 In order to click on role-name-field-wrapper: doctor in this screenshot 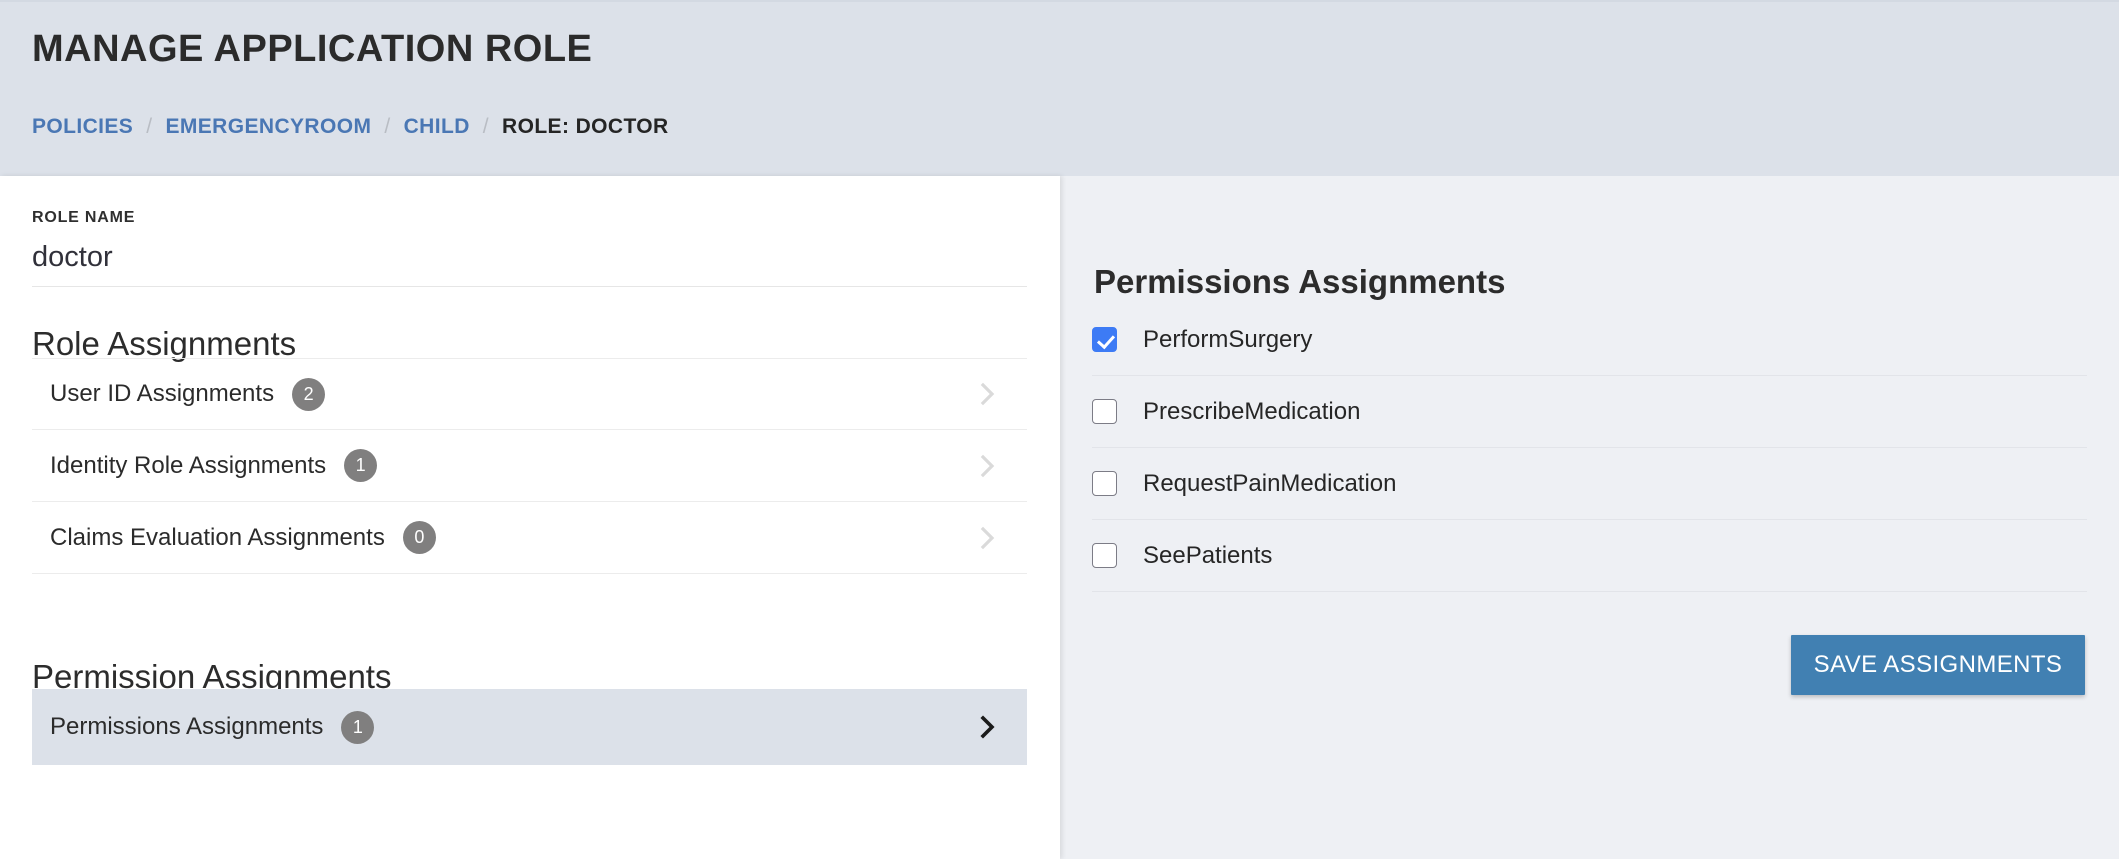, I will do `click(529, 262)`.